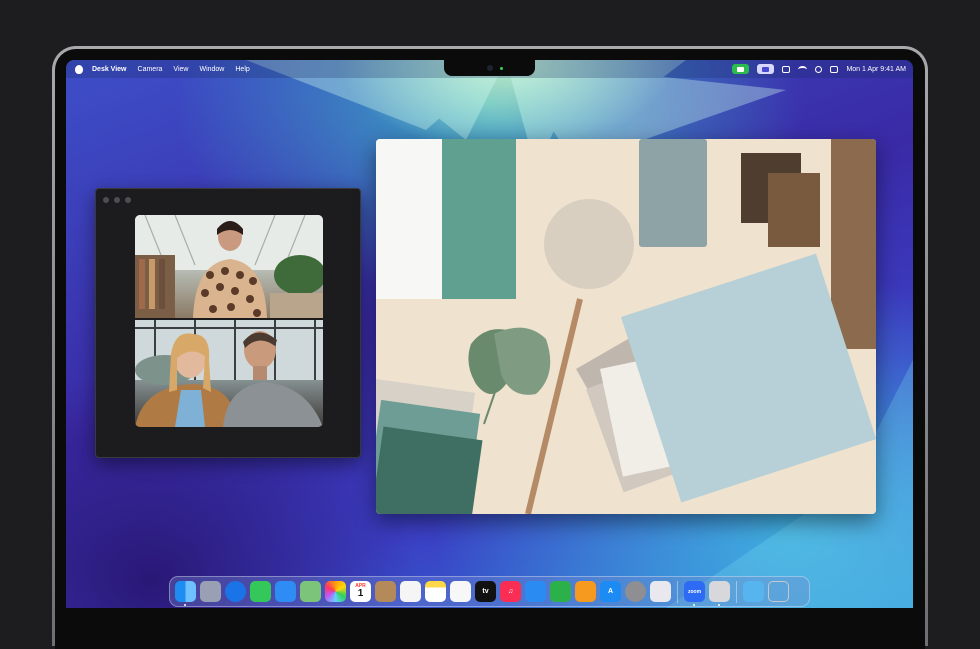 This screenshot has width=980, height=649. I want to click on menu-view: View, so click(180, 69).